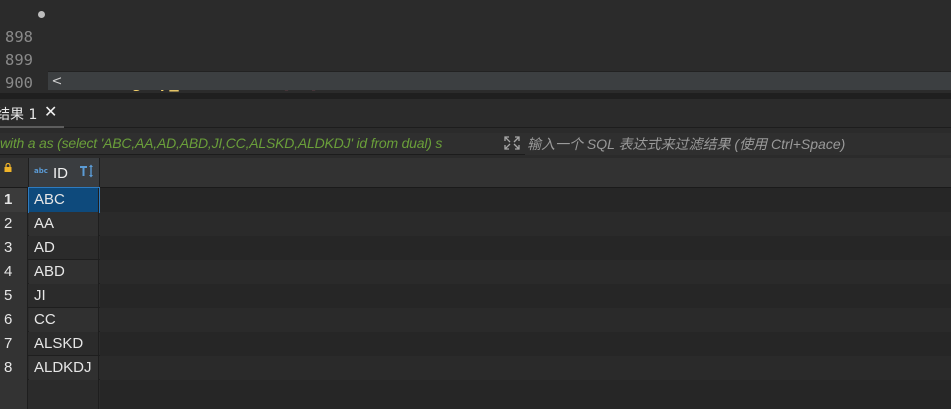 This screenshot has height=409, width=951. I want to click on table-row: 1 ABC, so click(475, 200).